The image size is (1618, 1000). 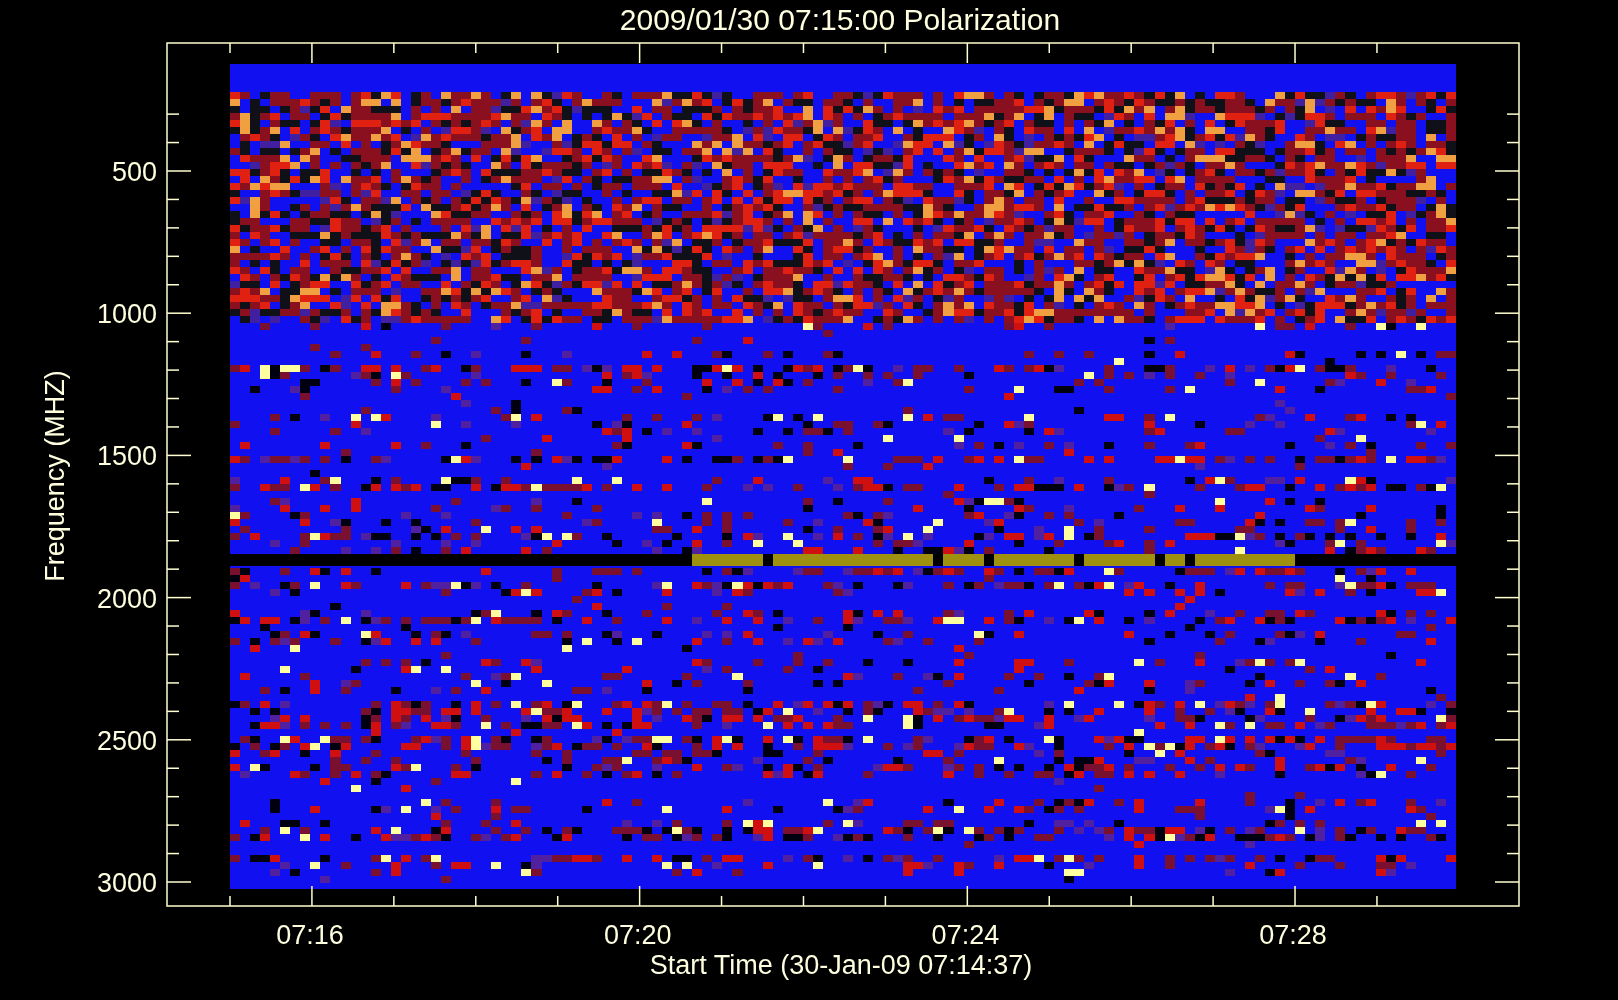 I want to click on y-tick-label: 2000, so click(x=126, y=598).